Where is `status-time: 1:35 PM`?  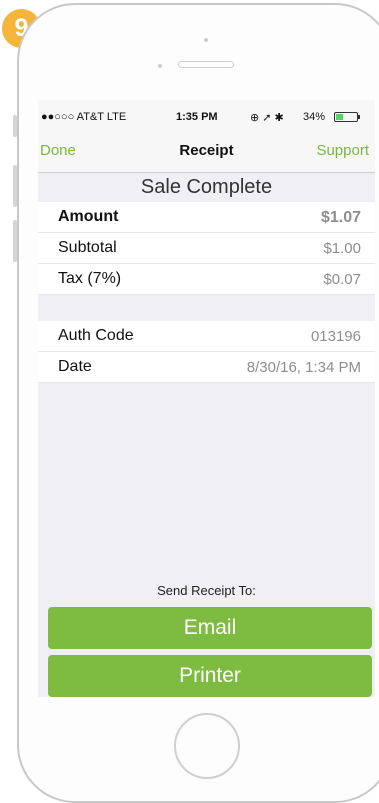 status-time: 1:35 PM is located at coordinates (197, 117).